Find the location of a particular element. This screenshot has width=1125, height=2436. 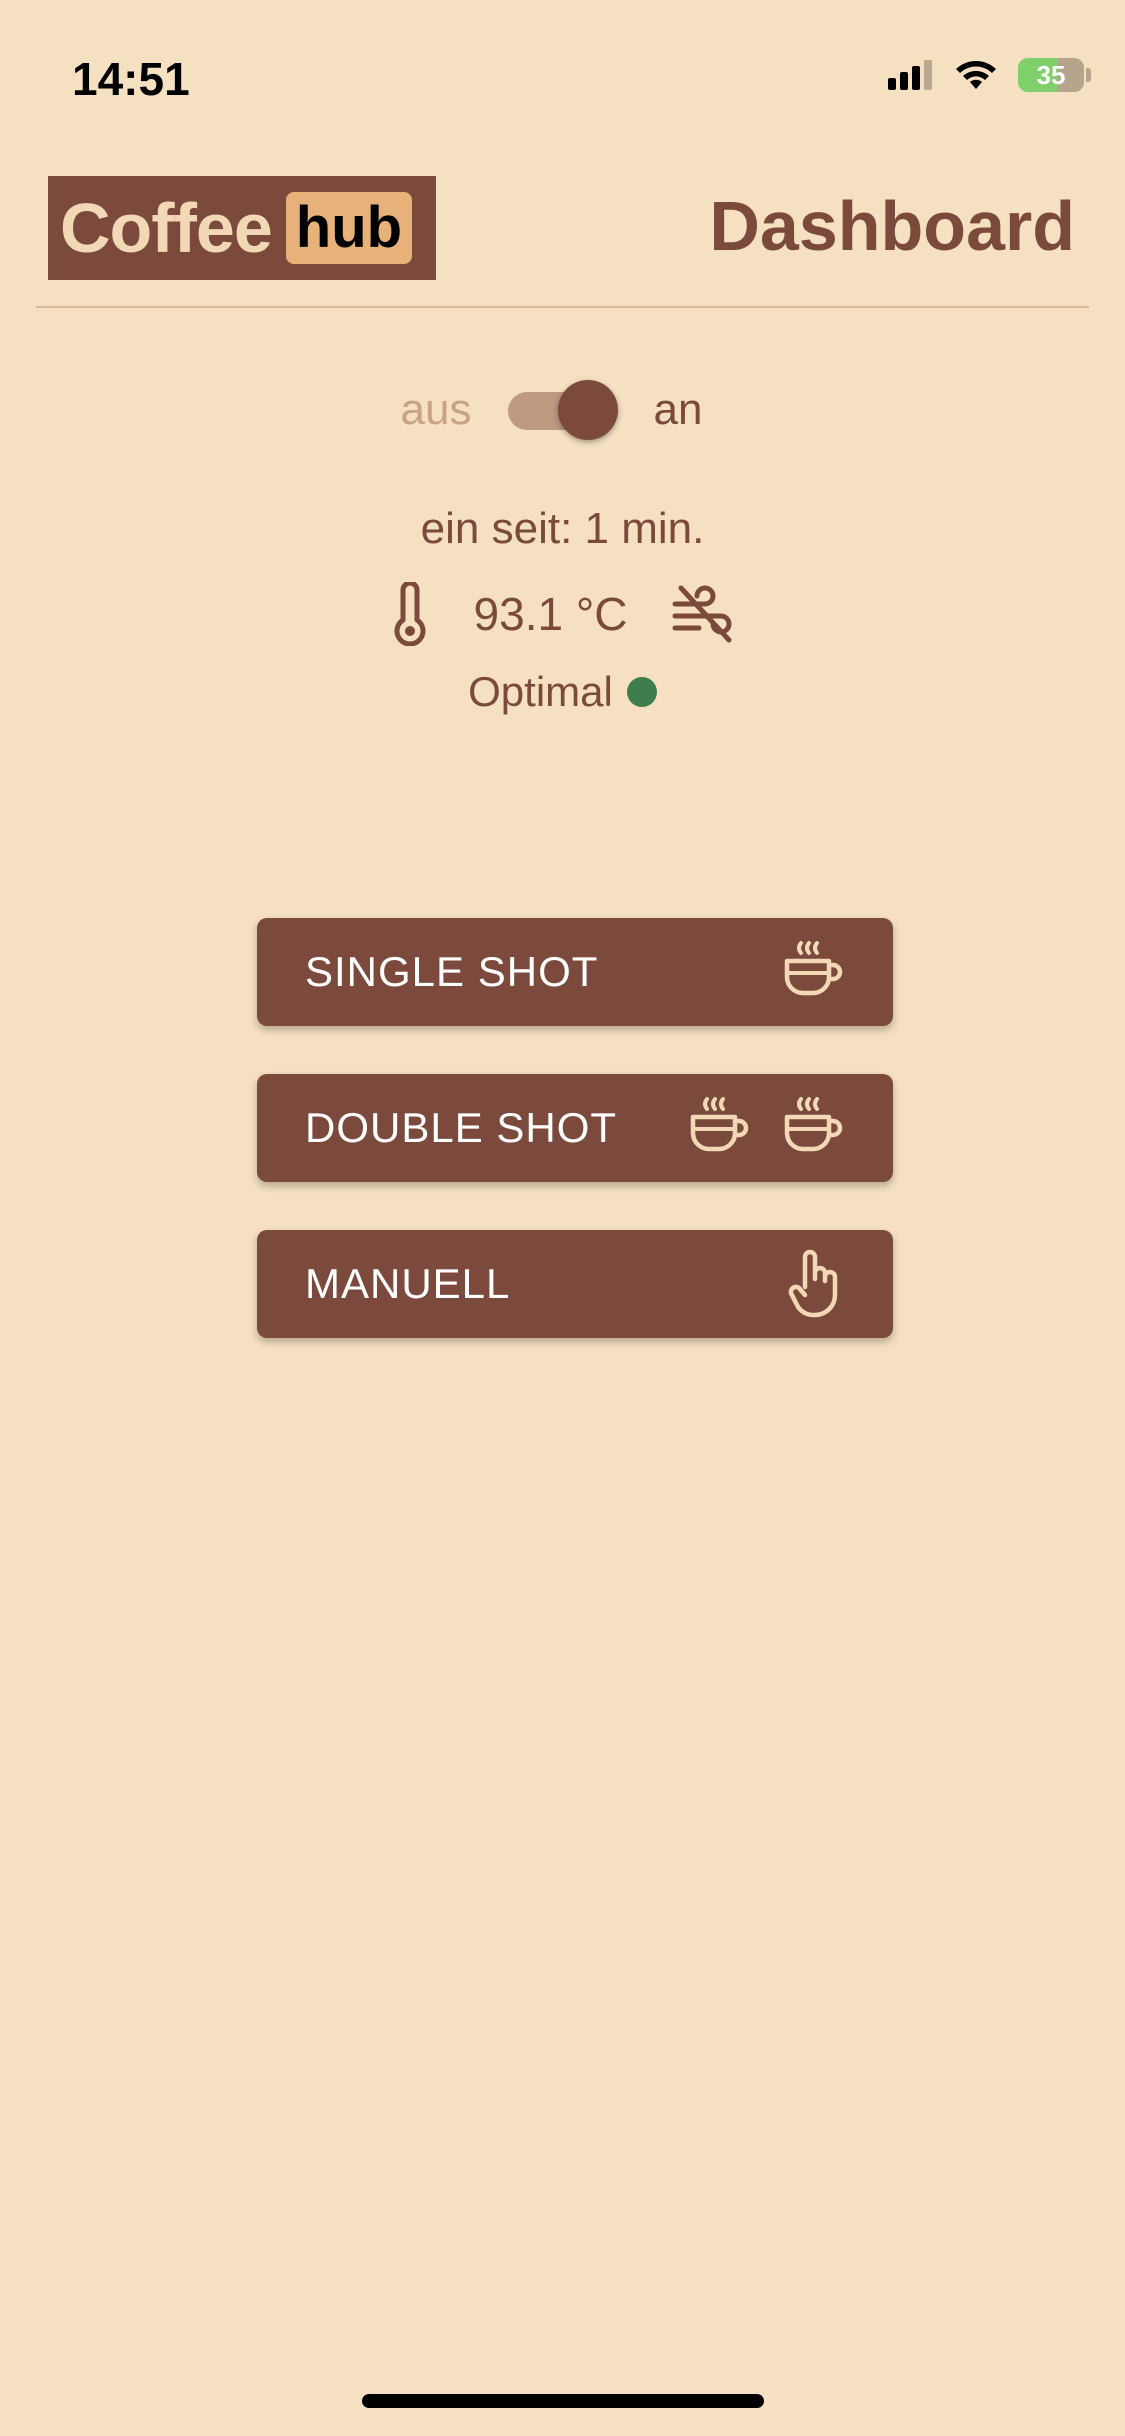

single-shot-button: SINGLE SHOT is located at coordinates (575, 972).